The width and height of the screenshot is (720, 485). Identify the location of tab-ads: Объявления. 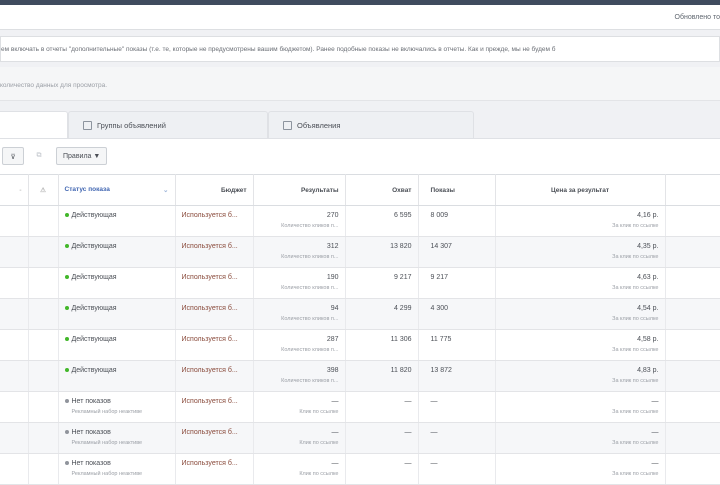
(371, 124).